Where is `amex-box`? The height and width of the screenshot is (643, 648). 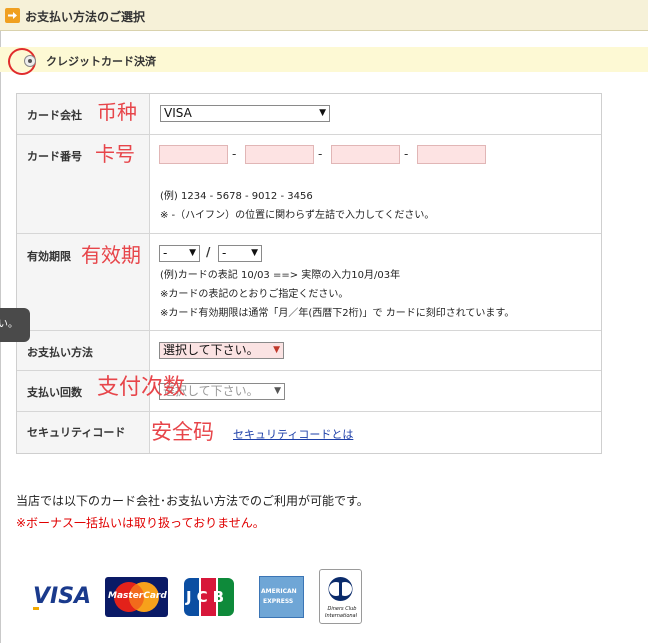 amex-box is located at coordinates (281, 597).